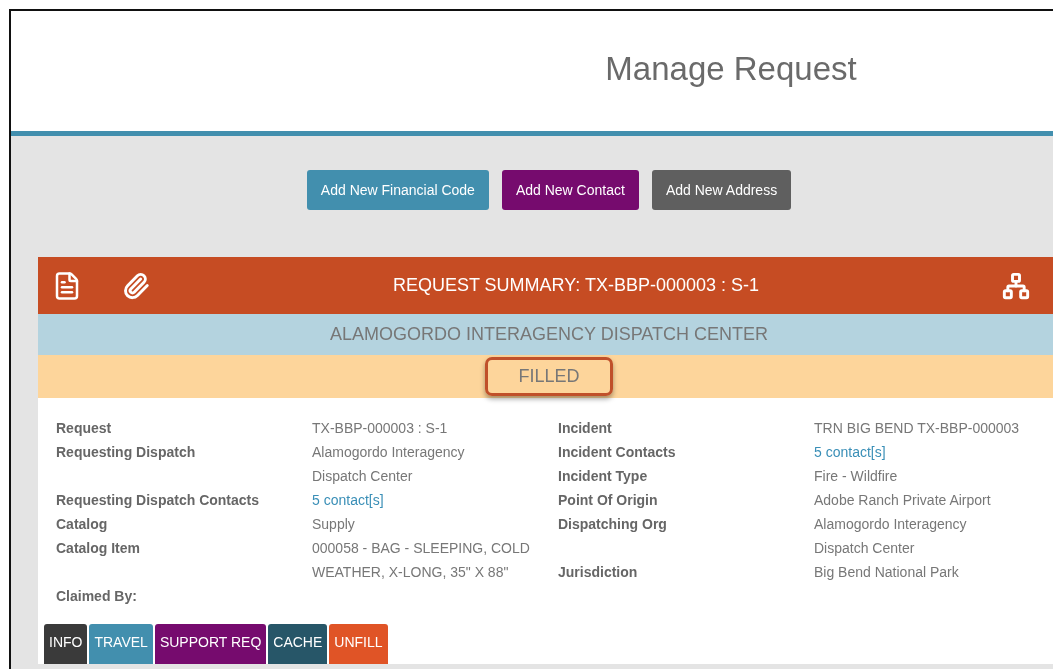 The width and height of the screenshot is (1053, 669). I want to click on tab: INFO, so click(66, 644).